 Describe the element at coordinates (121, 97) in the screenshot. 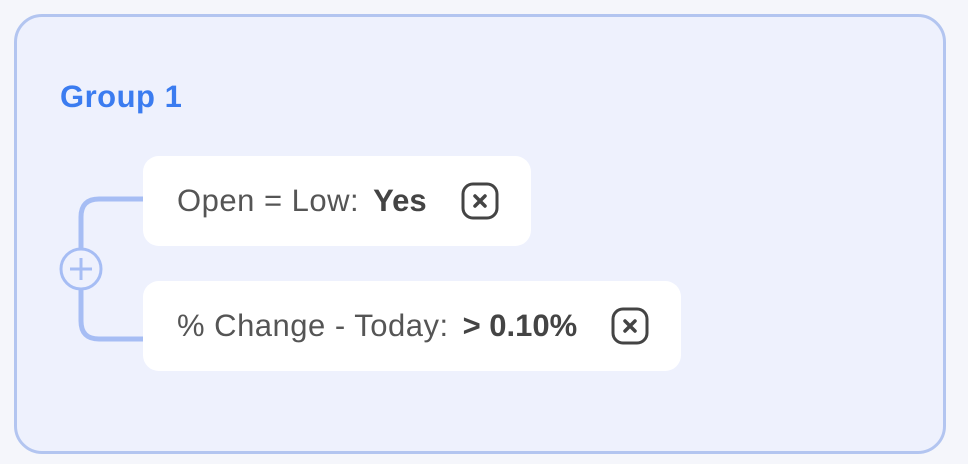

I see `group-title: Group 1` at that location.